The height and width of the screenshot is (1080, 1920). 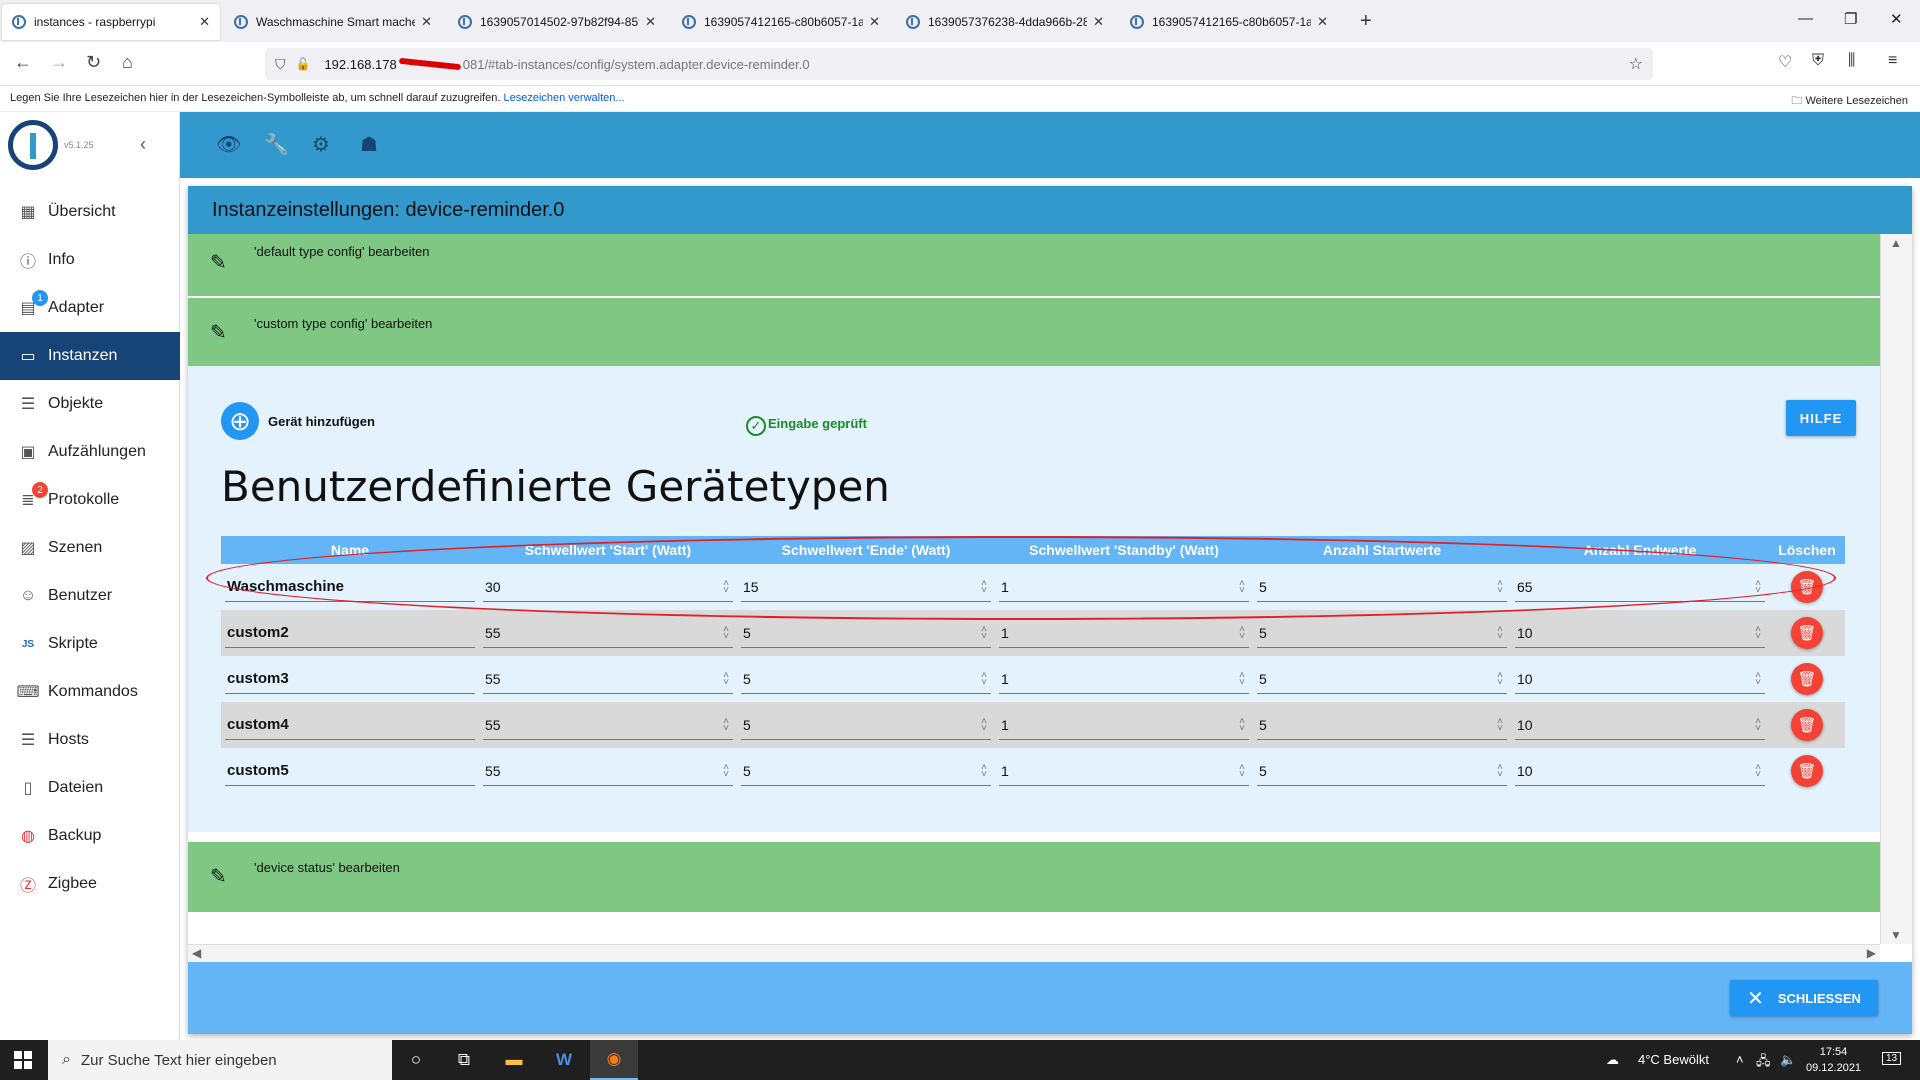 I want to click on wrench-icon: 🔧, so click(x=276, y=144).